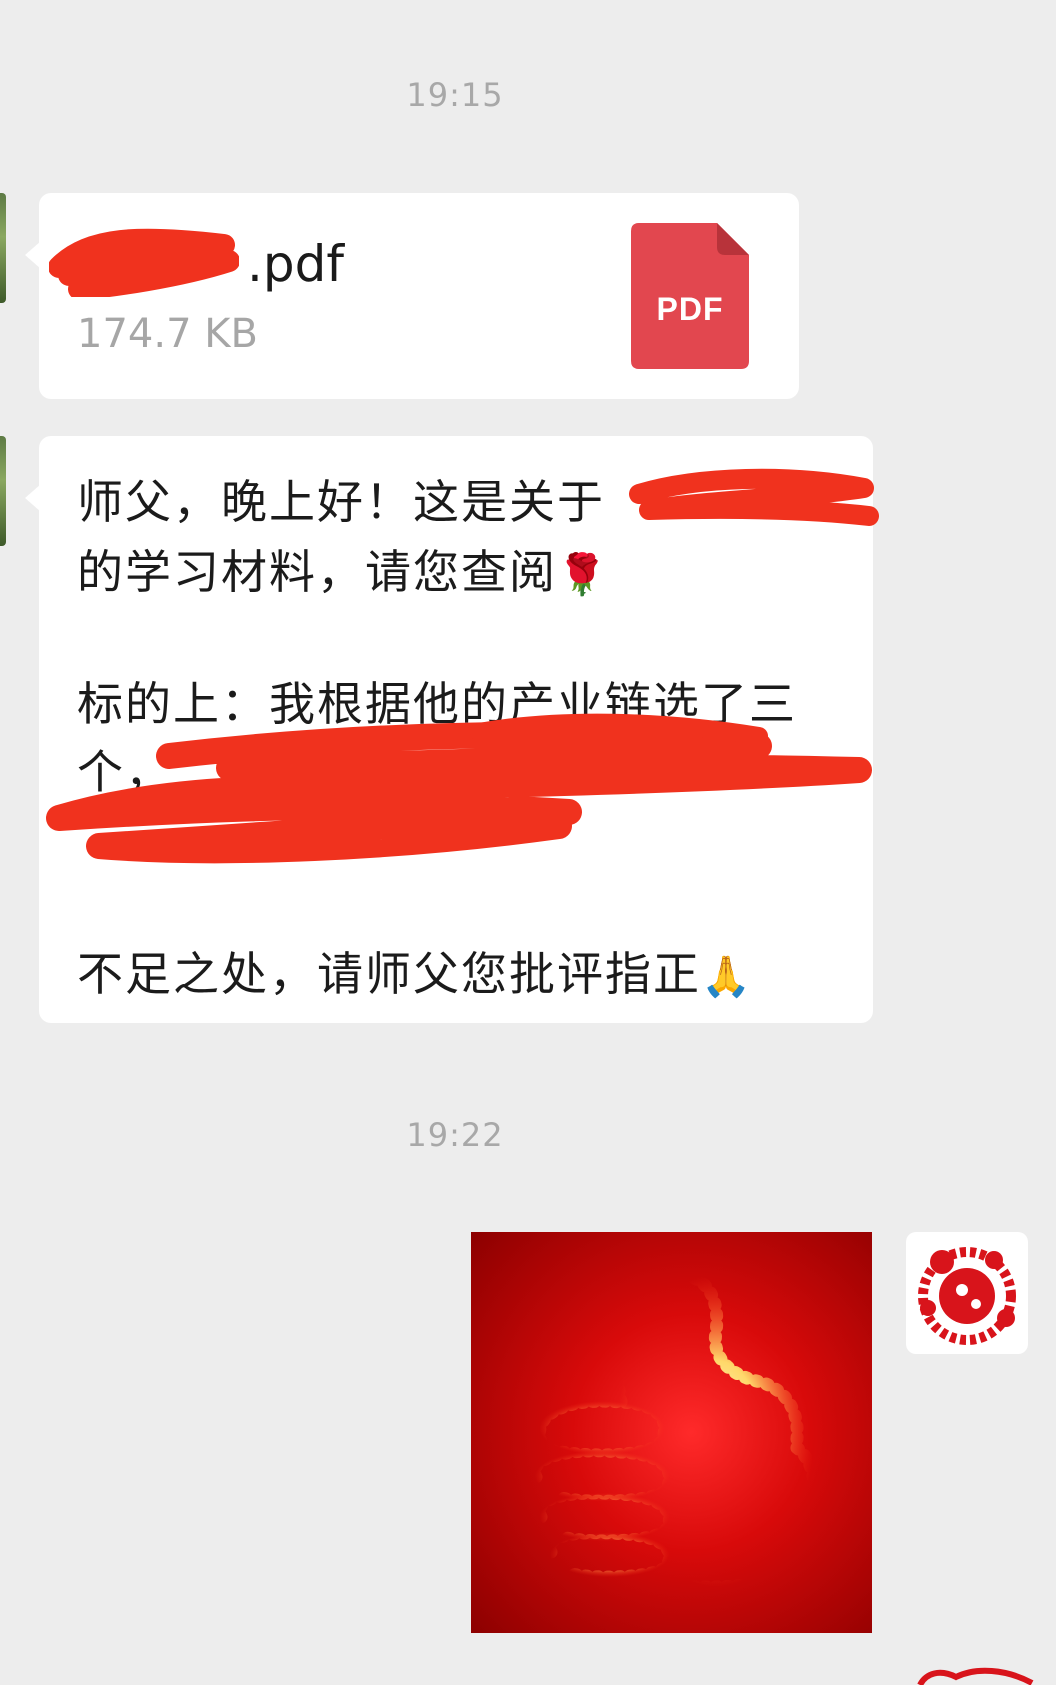 Image resolution: width=1056 pixels, height=1685 pixels. Describe the element at coordinates (125, 772) in the screenshot. I see `message-text-line: 个，` at that location.